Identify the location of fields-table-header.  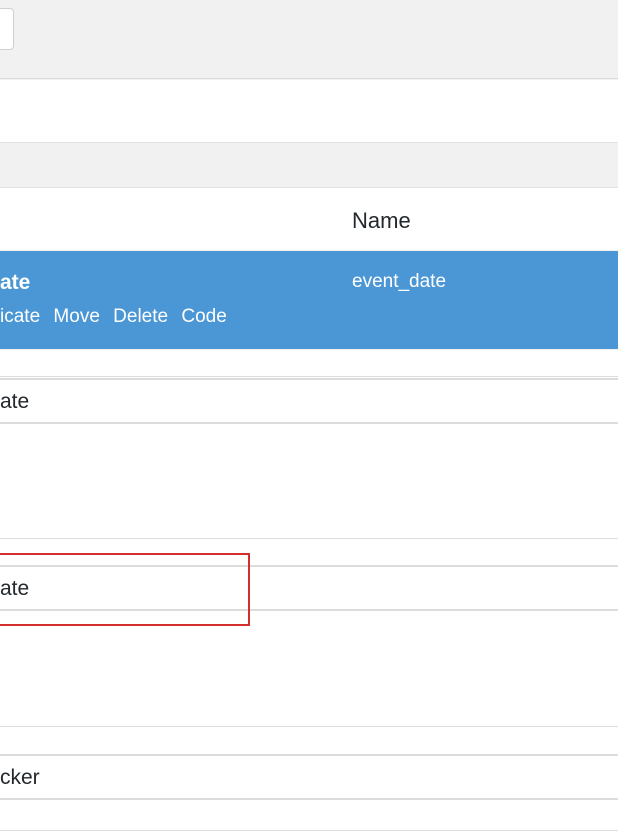
(309, 219).